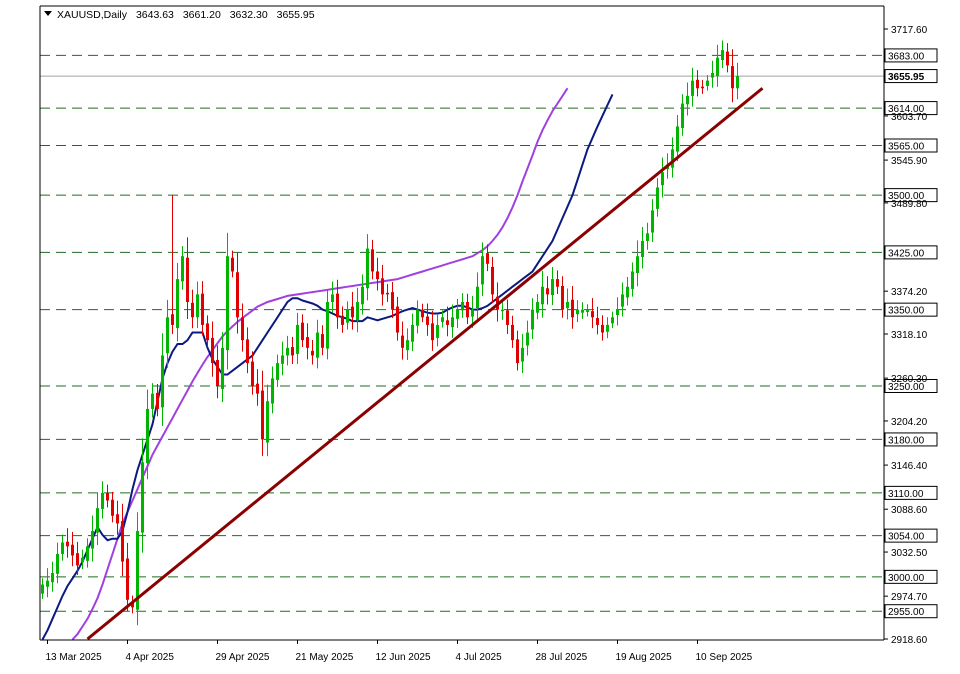 The image size is (960, 674). I want to click on level-price-label: 3565.00, so click(906, 147).